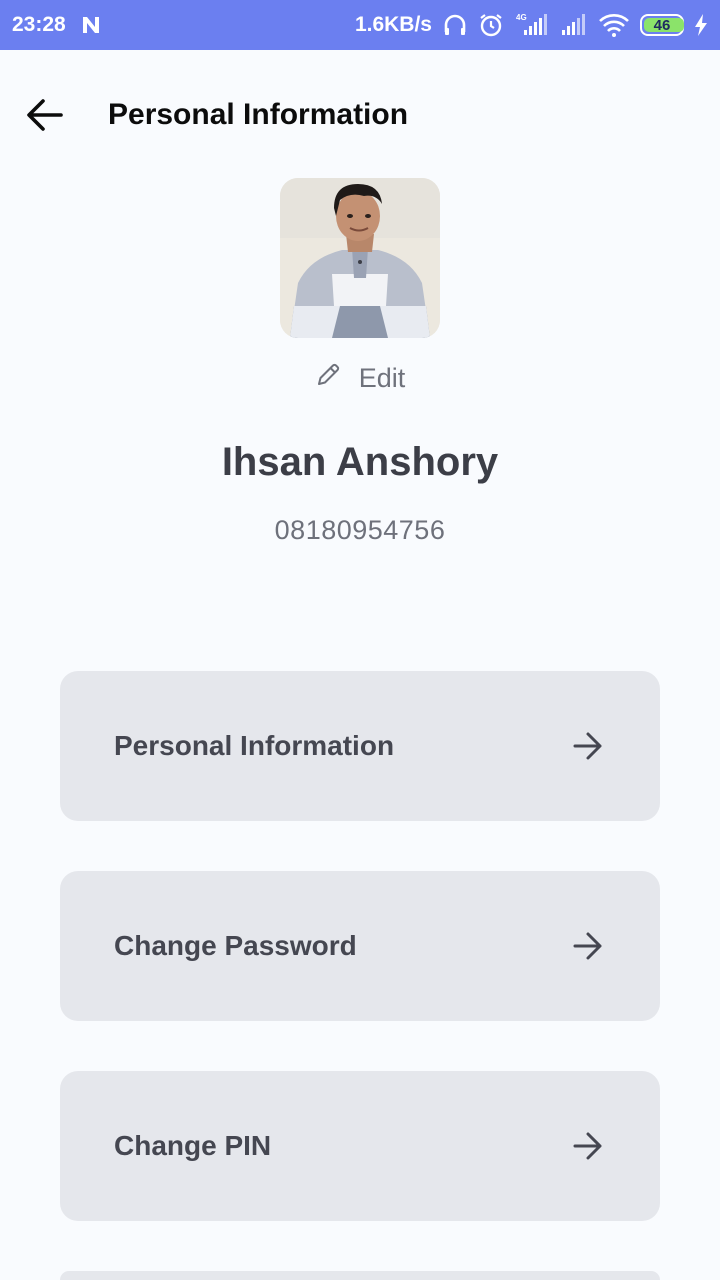 Image resolution: width=720 pixels, height=1280 pixels. Describe the element at coordinates (360, 258) in the screenshot. I see `profile-photo` at that location.